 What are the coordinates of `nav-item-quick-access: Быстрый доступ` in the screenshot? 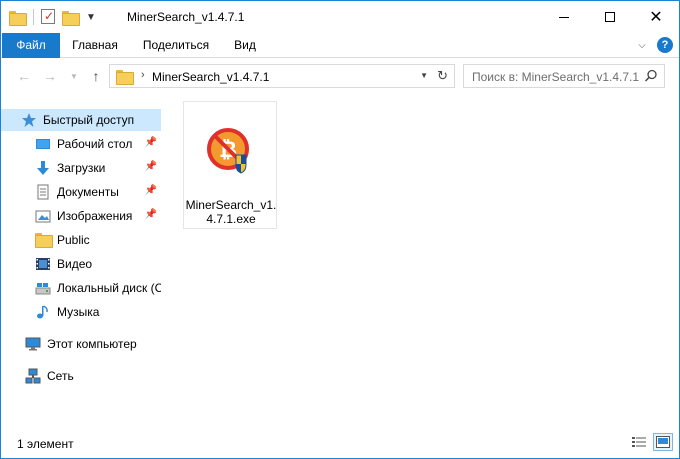 It's located at (81, 120).